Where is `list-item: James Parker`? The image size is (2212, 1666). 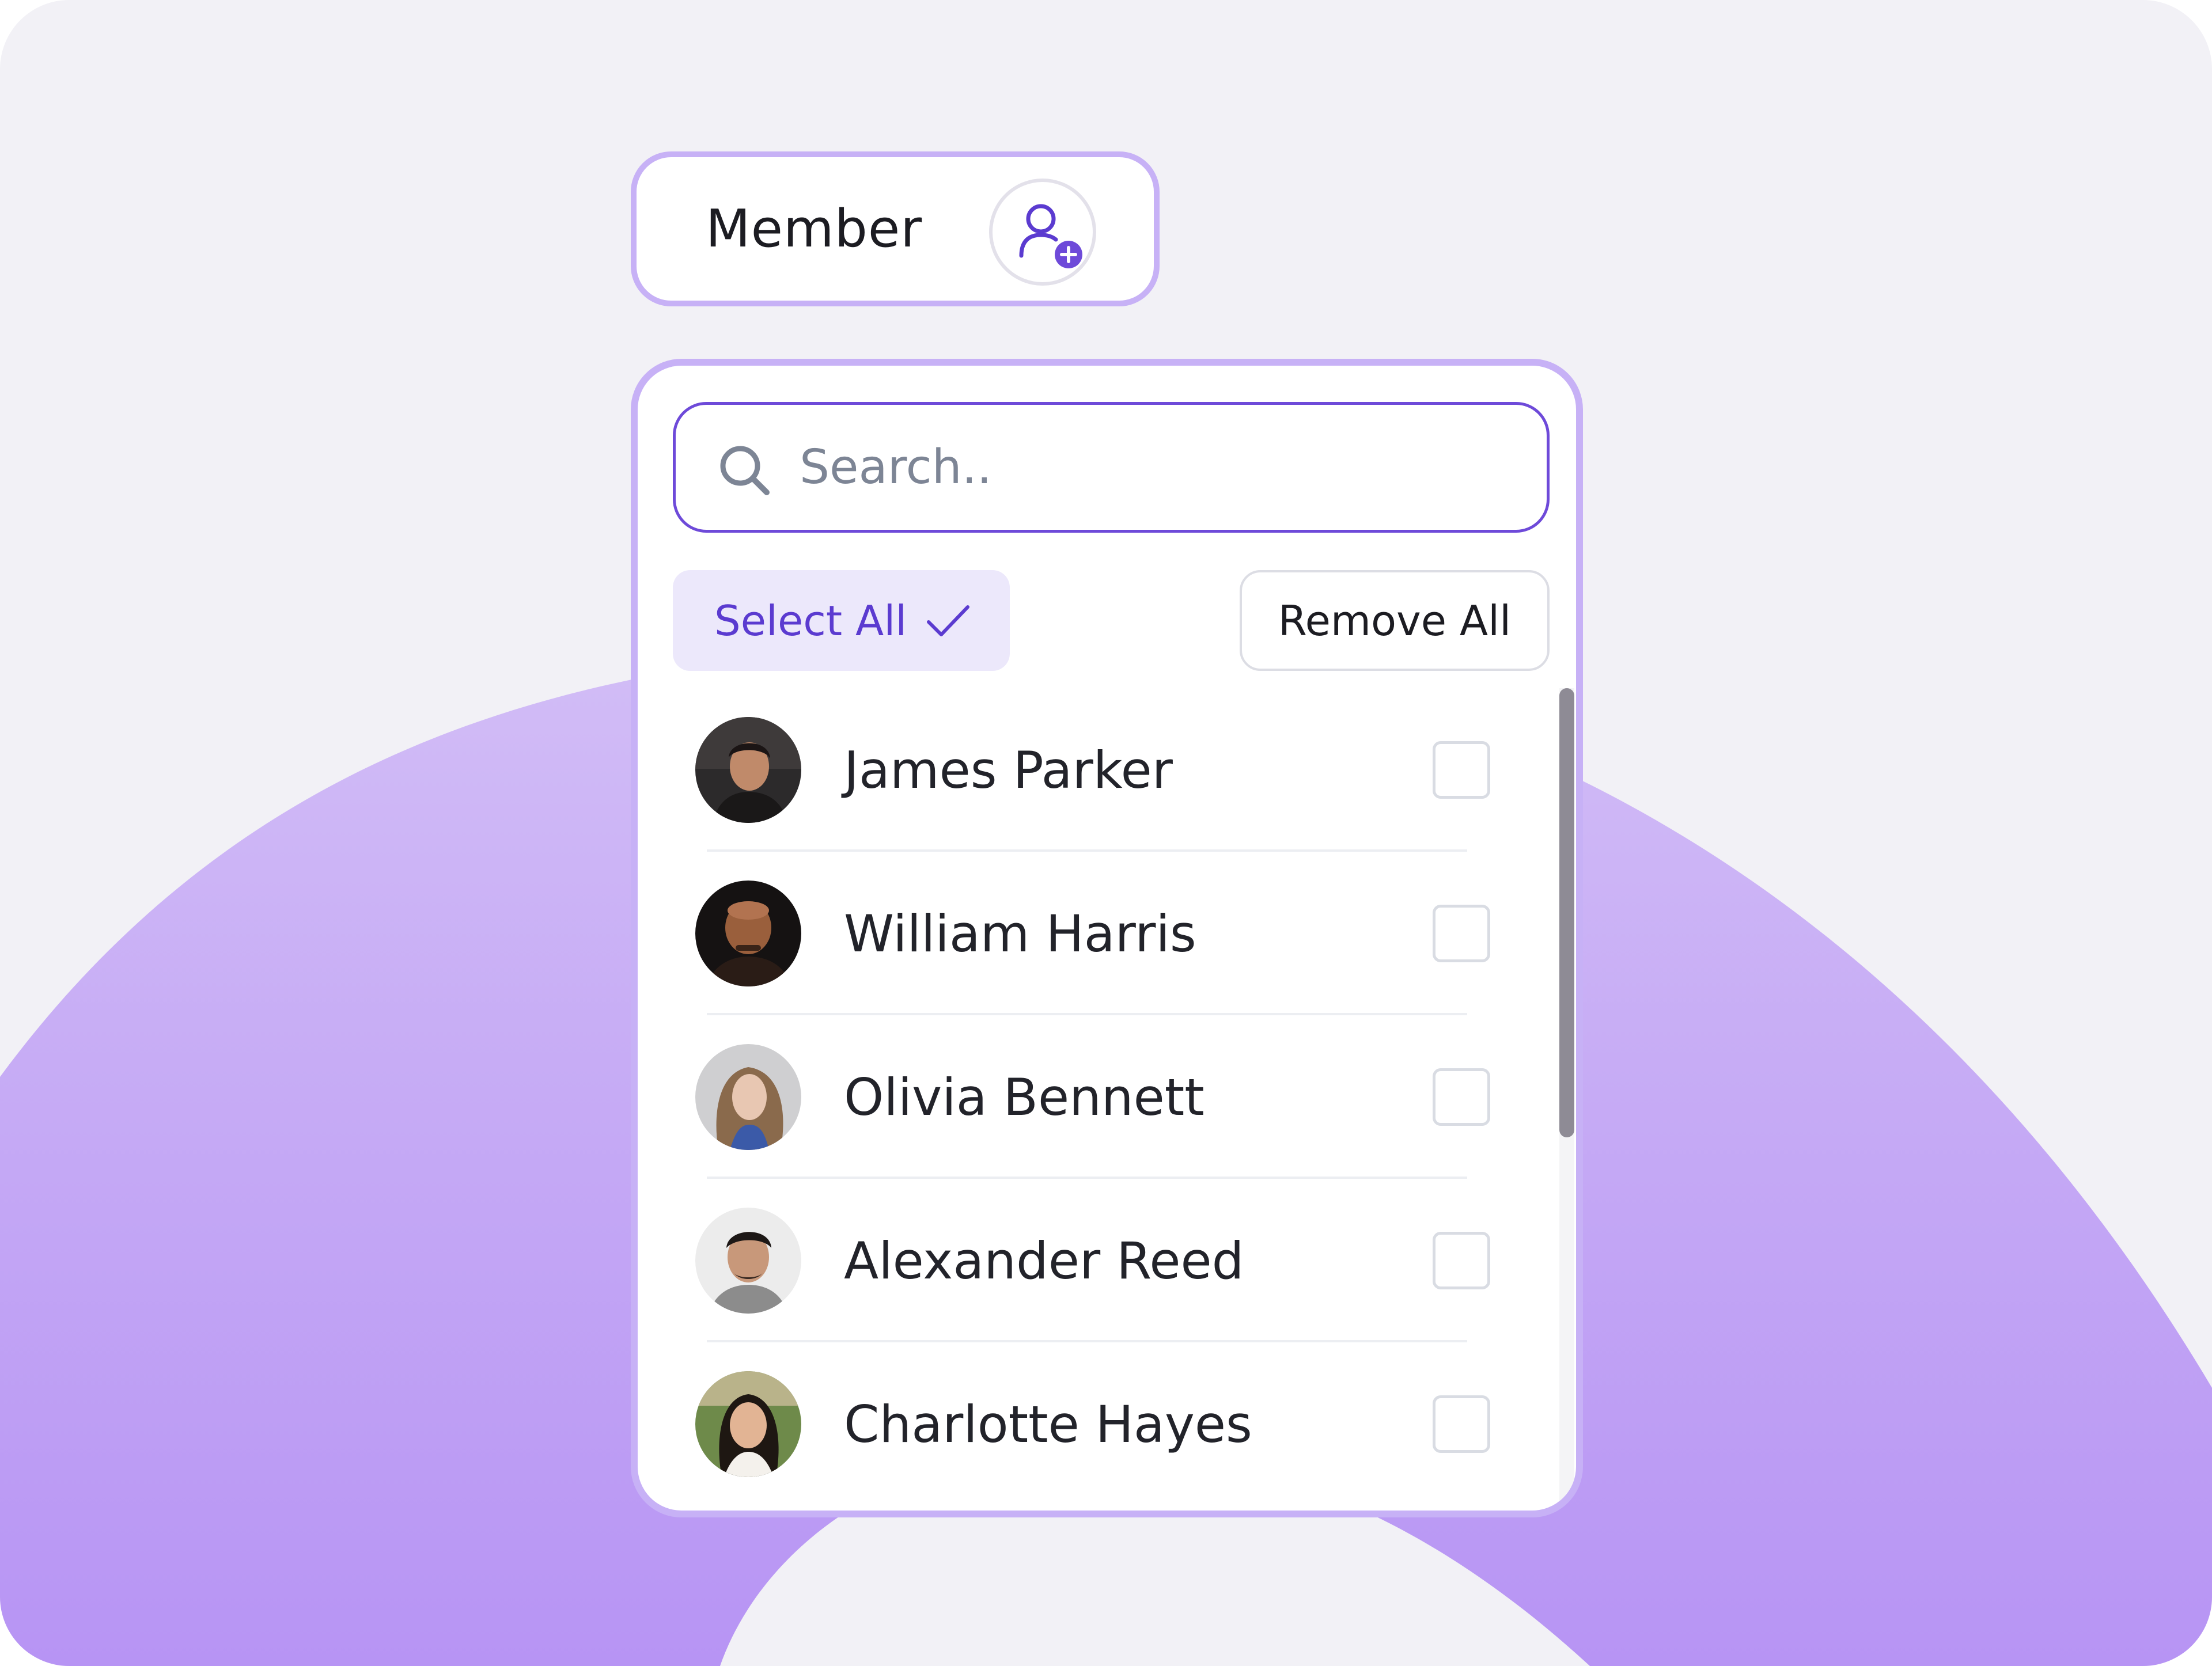 list-item: James Parker is located at coordinates (1087, 770).